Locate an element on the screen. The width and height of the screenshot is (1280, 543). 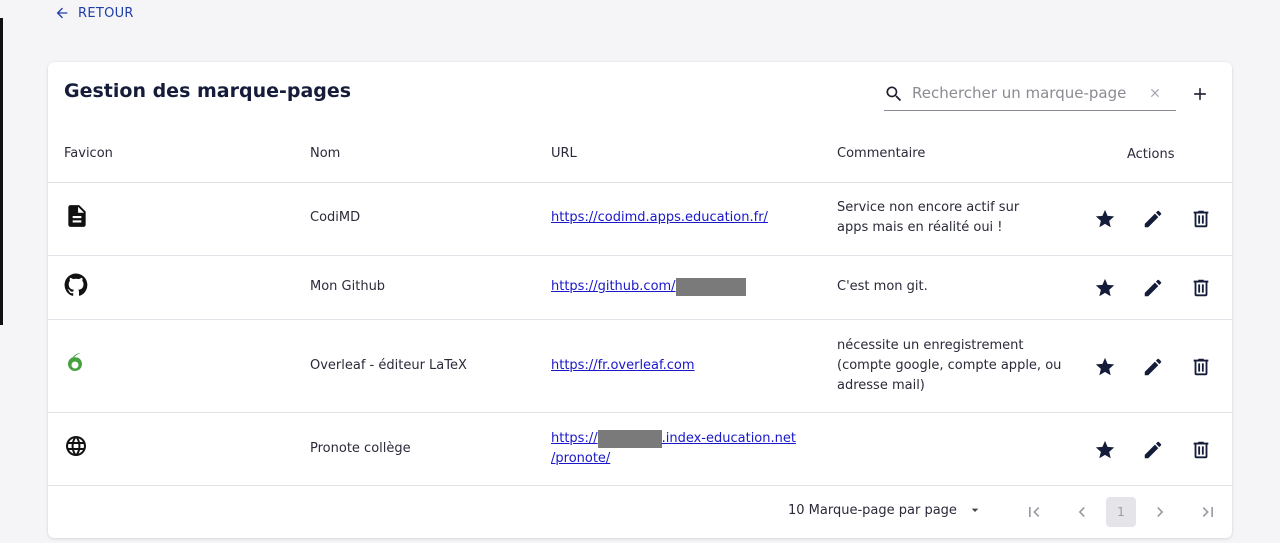
left-edge-rule is located at coordinates (1, 171).